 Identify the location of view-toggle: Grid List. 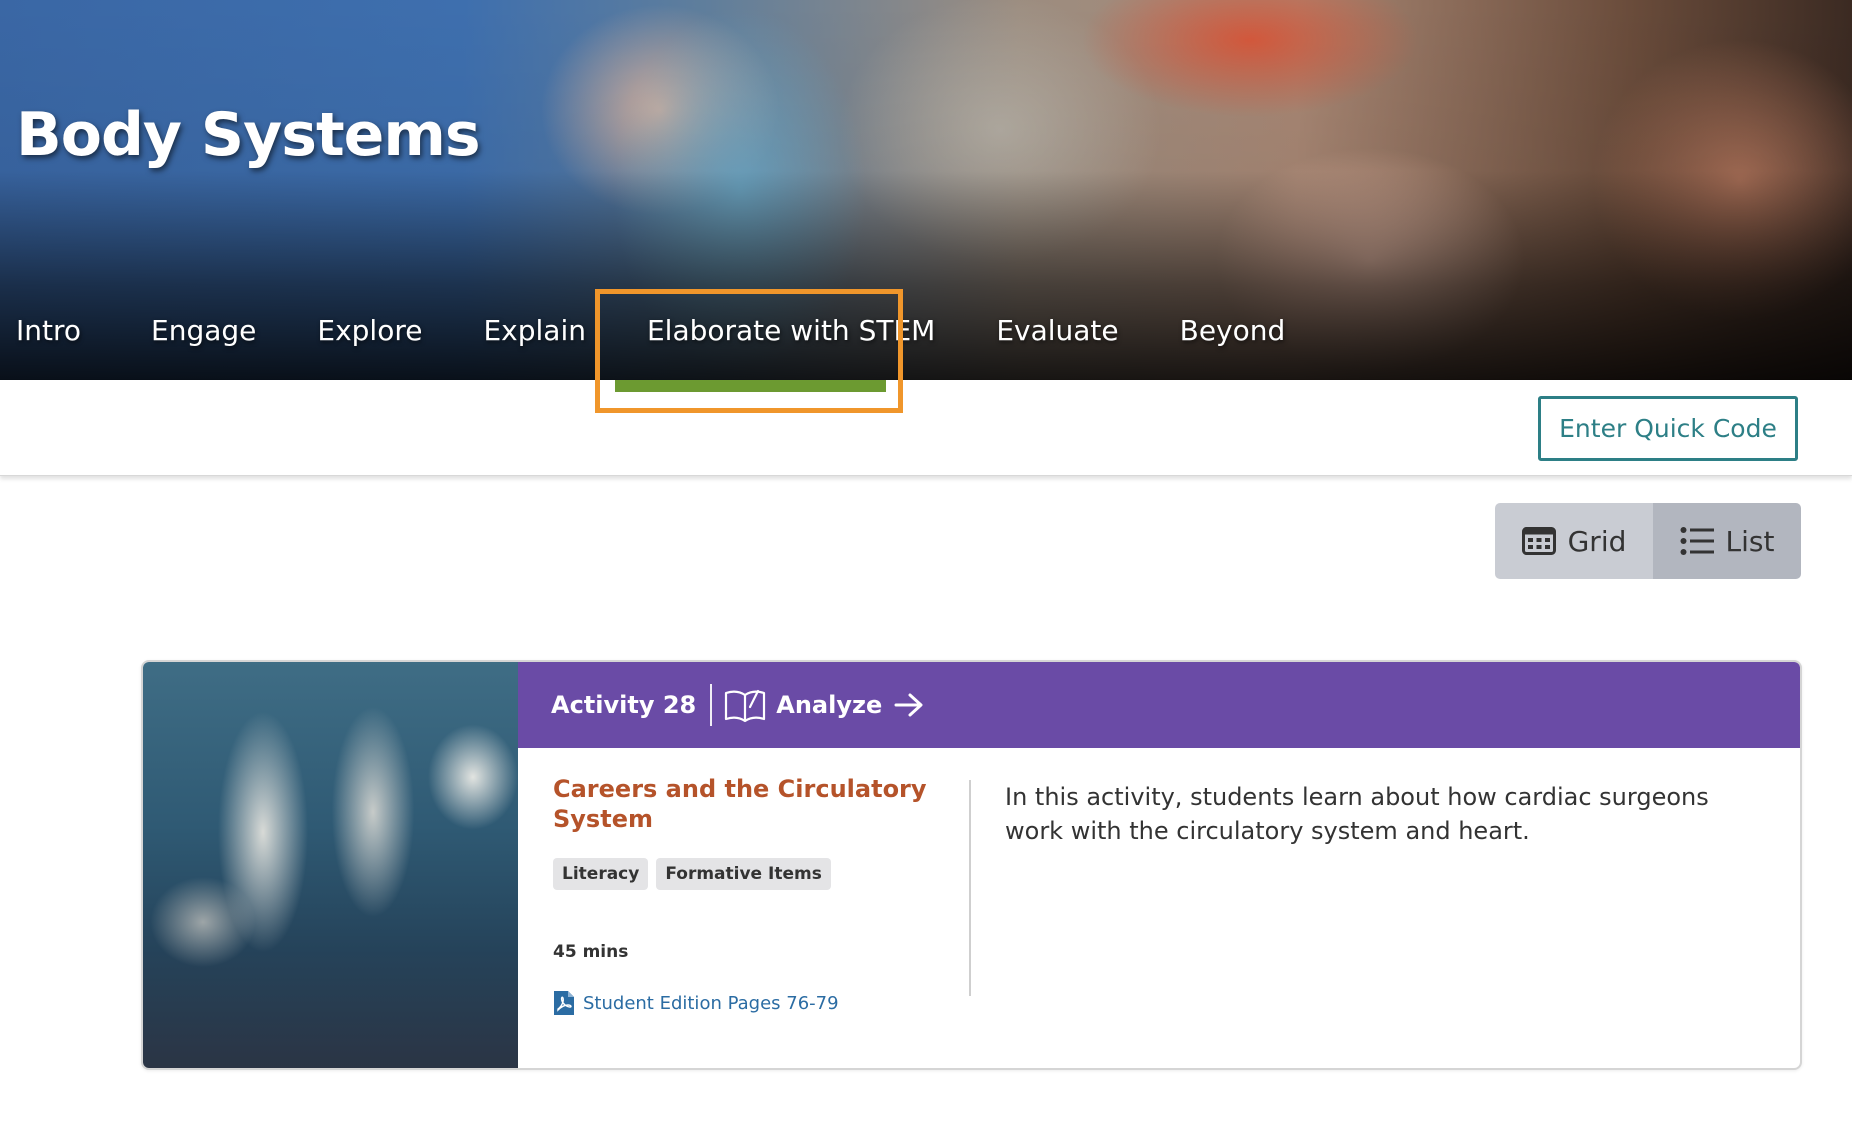
(1648, 541).